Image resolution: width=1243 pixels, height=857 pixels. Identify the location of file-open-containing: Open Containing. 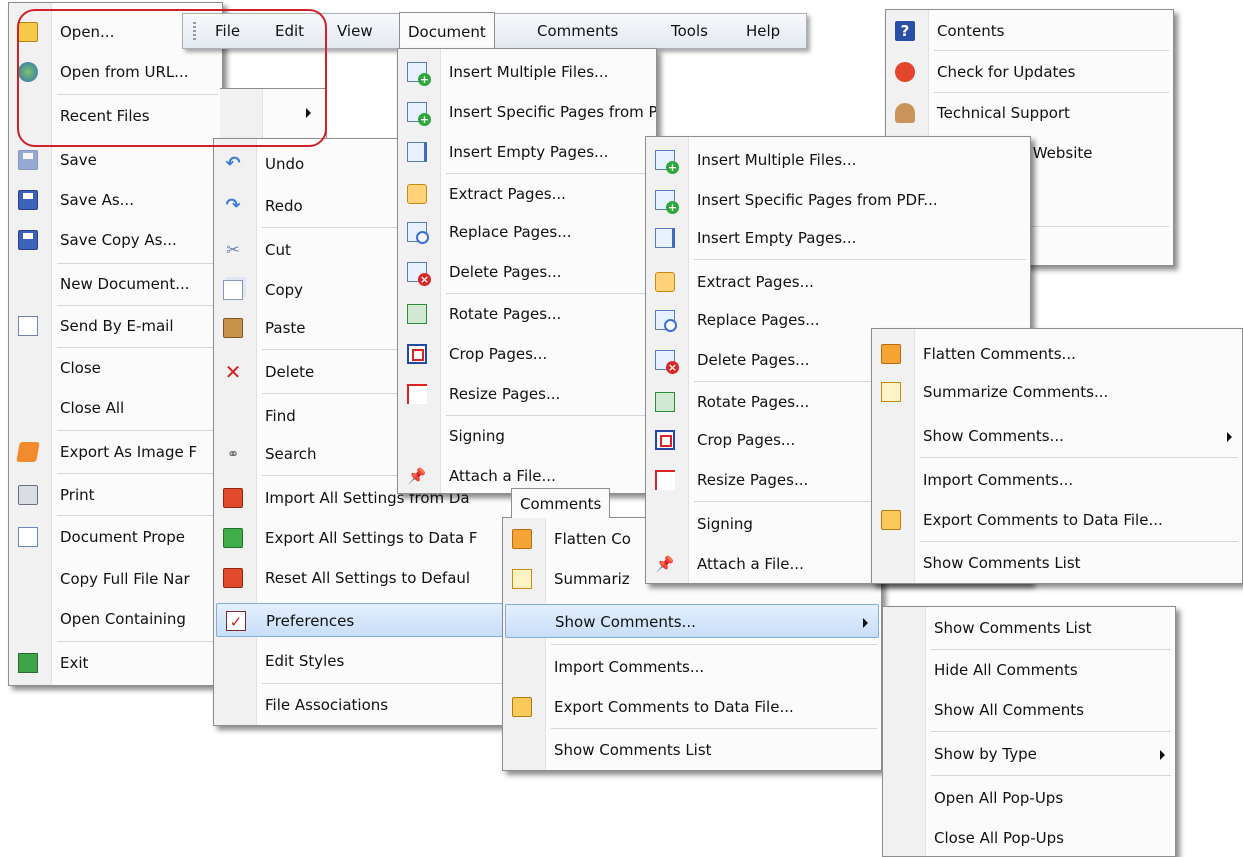
(115, 619).